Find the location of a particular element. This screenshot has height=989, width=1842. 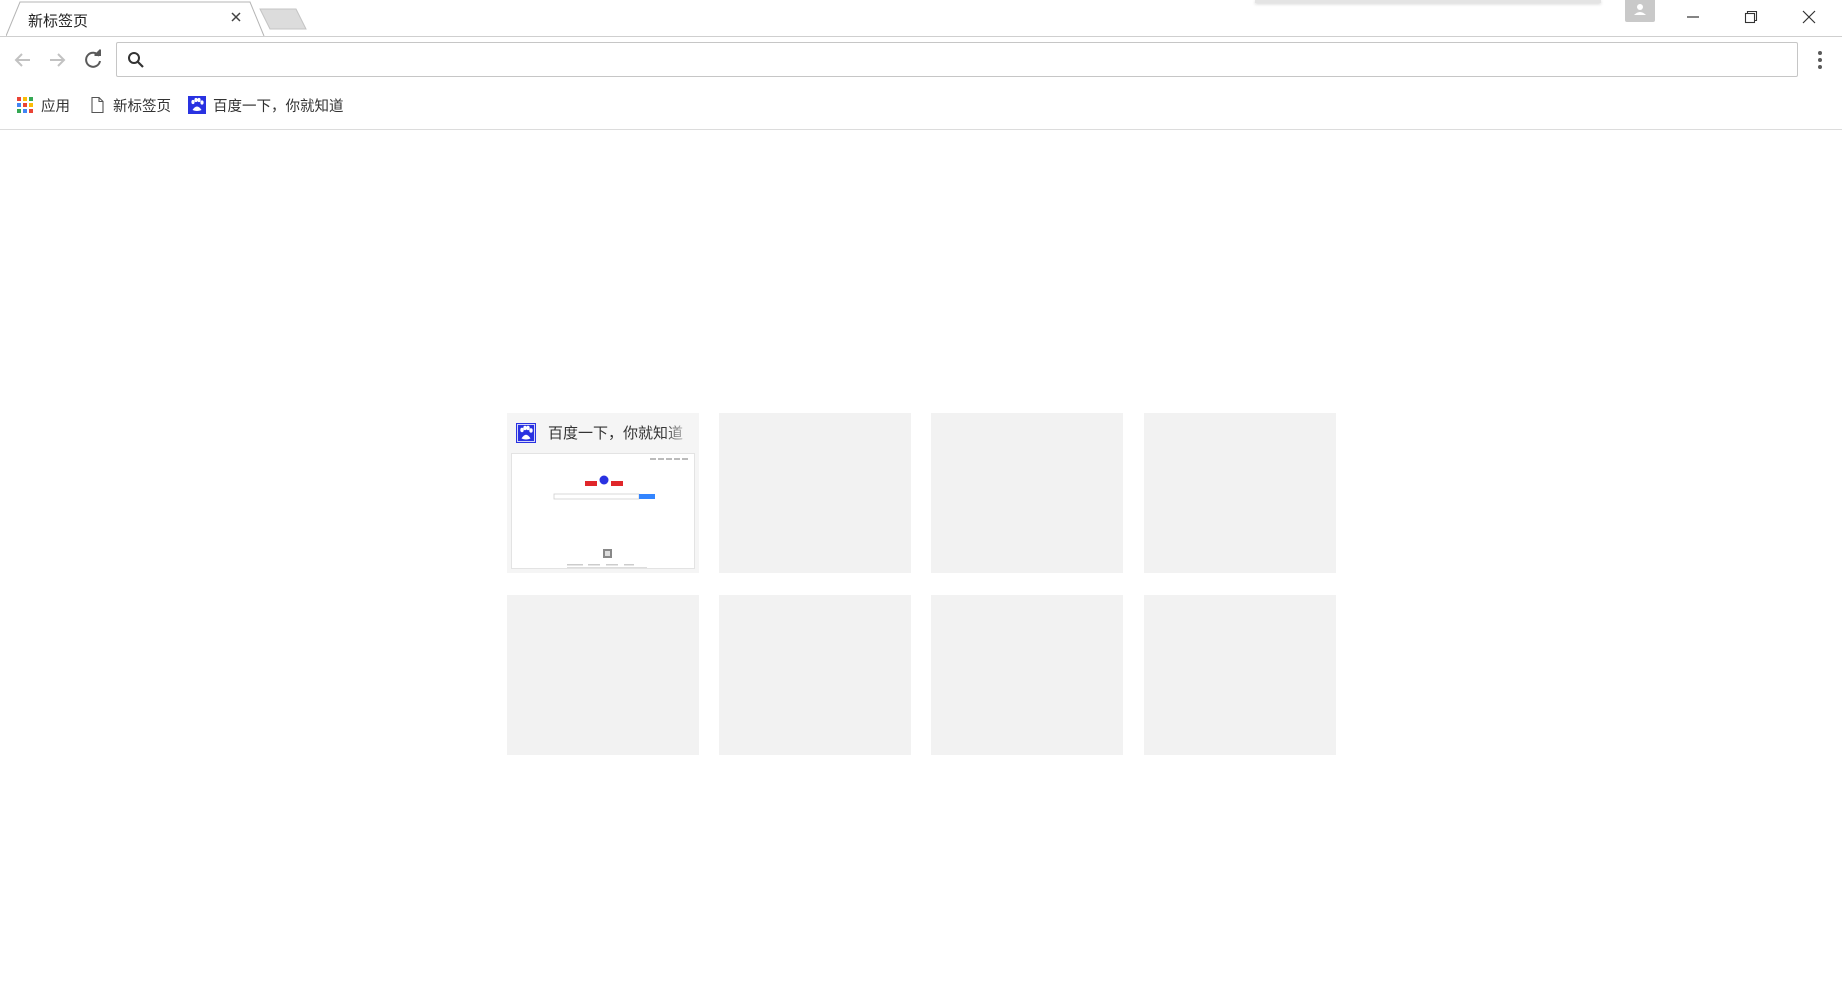

tile-thumbnail is located at coordinates (603, 511).